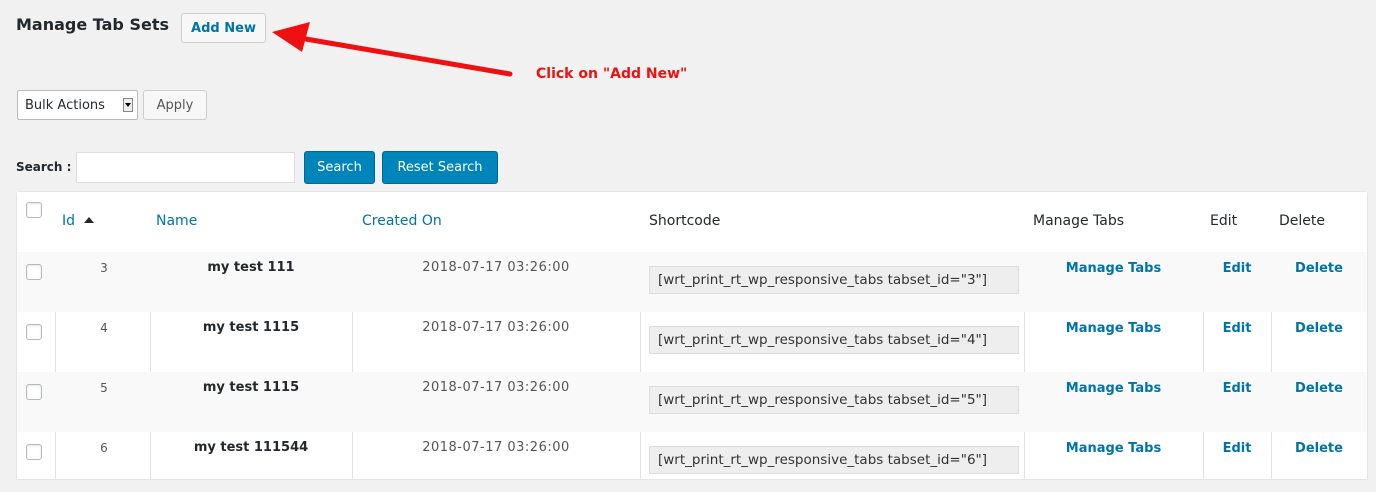  I want to click on add-new-button: Add New, so click(223, 28).